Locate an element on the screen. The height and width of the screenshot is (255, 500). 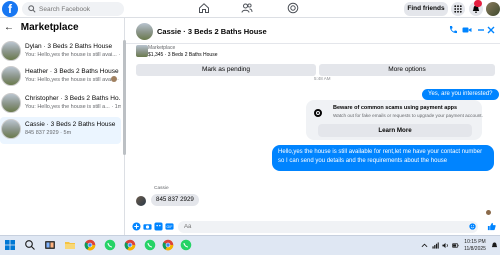
header-actions is located at coordinates (472, 31).